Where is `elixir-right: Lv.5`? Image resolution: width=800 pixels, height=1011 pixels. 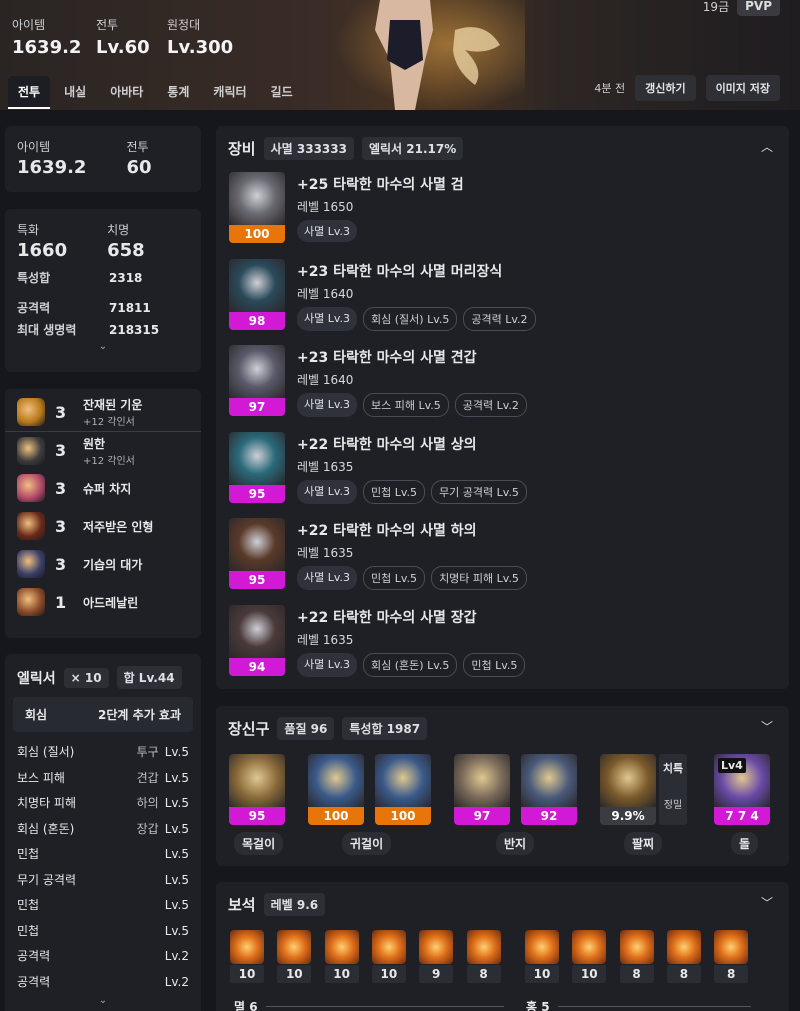
elixir-right: Lv.5 is located at coordinates (174, 881).